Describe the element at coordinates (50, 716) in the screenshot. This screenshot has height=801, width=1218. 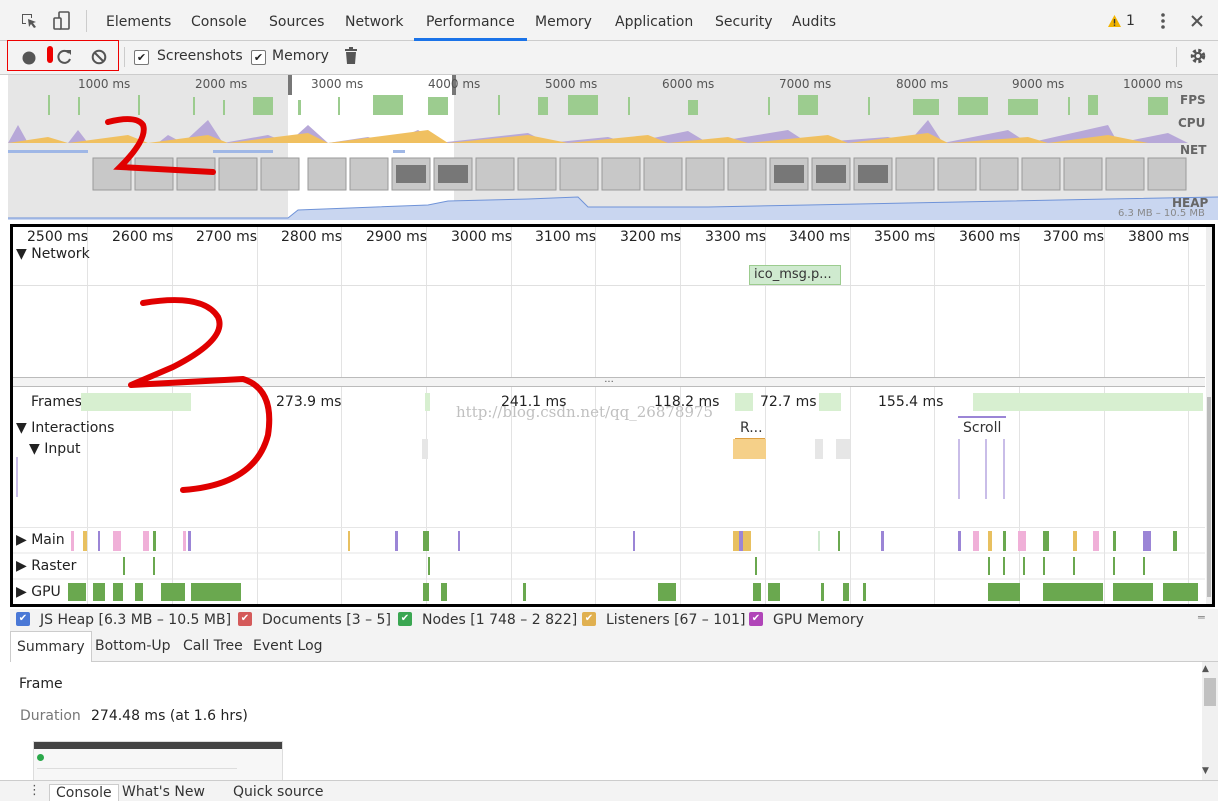
I see `duration-label: Duration` at that location.